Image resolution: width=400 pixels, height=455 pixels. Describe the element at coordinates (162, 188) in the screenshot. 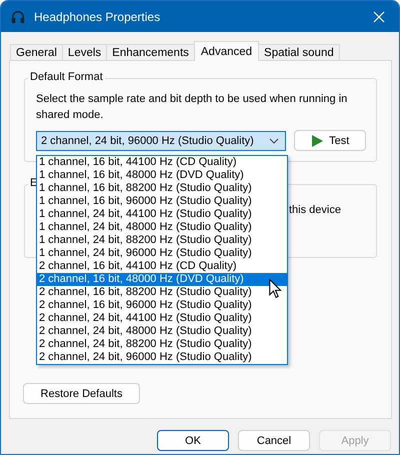

I see `dropdown-option: 1 channel, 16 bit, 88200 Hz (Studio Quality)` at that location.